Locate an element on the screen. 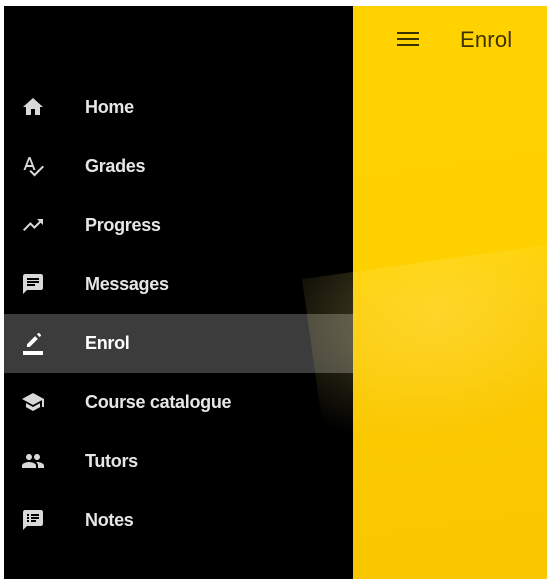  sidebar-item-label: Enrol is located at coordinates (107, 343).